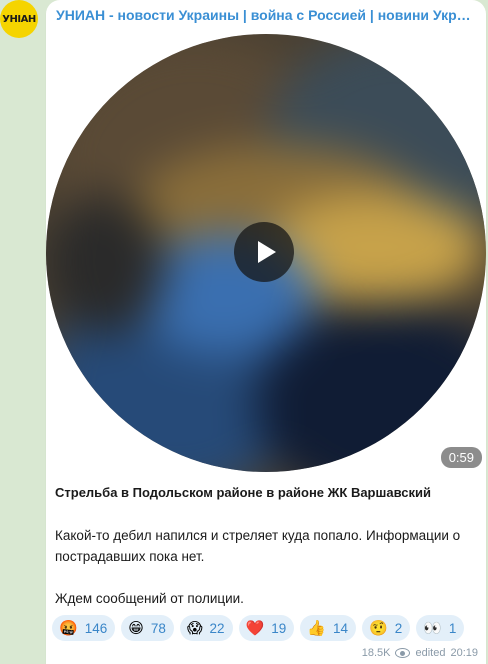 This screenshot has width=488, height=664. I want to click on avatar-logo-text: УНІАН, so click(19, 19).